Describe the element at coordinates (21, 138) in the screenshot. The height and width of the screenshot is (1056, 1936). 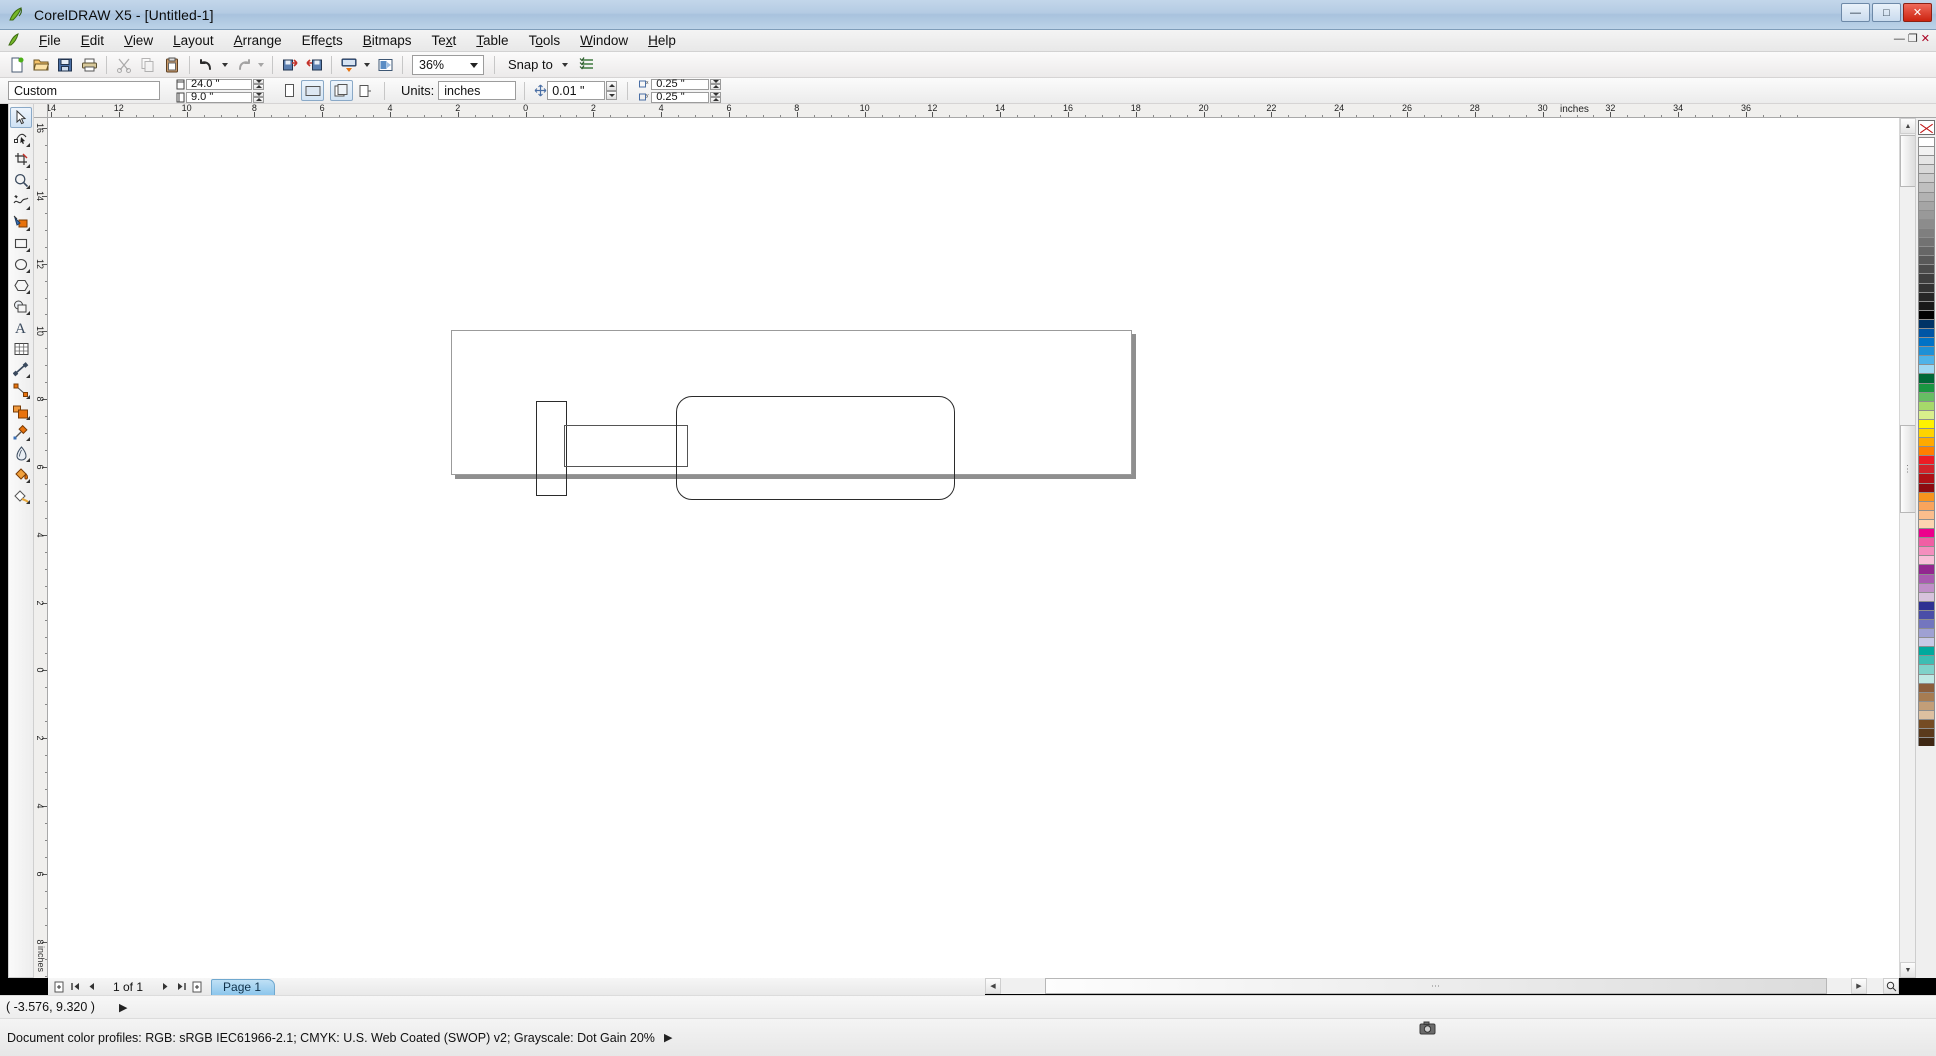
I see `shape-tool` at that location.